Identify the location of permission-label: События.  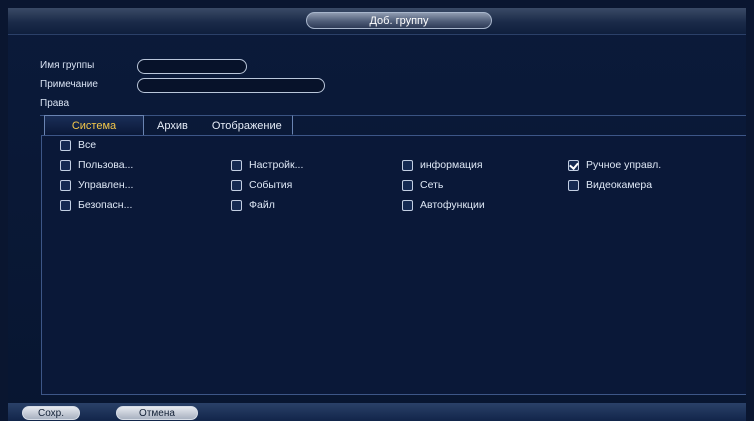
(271, 185).